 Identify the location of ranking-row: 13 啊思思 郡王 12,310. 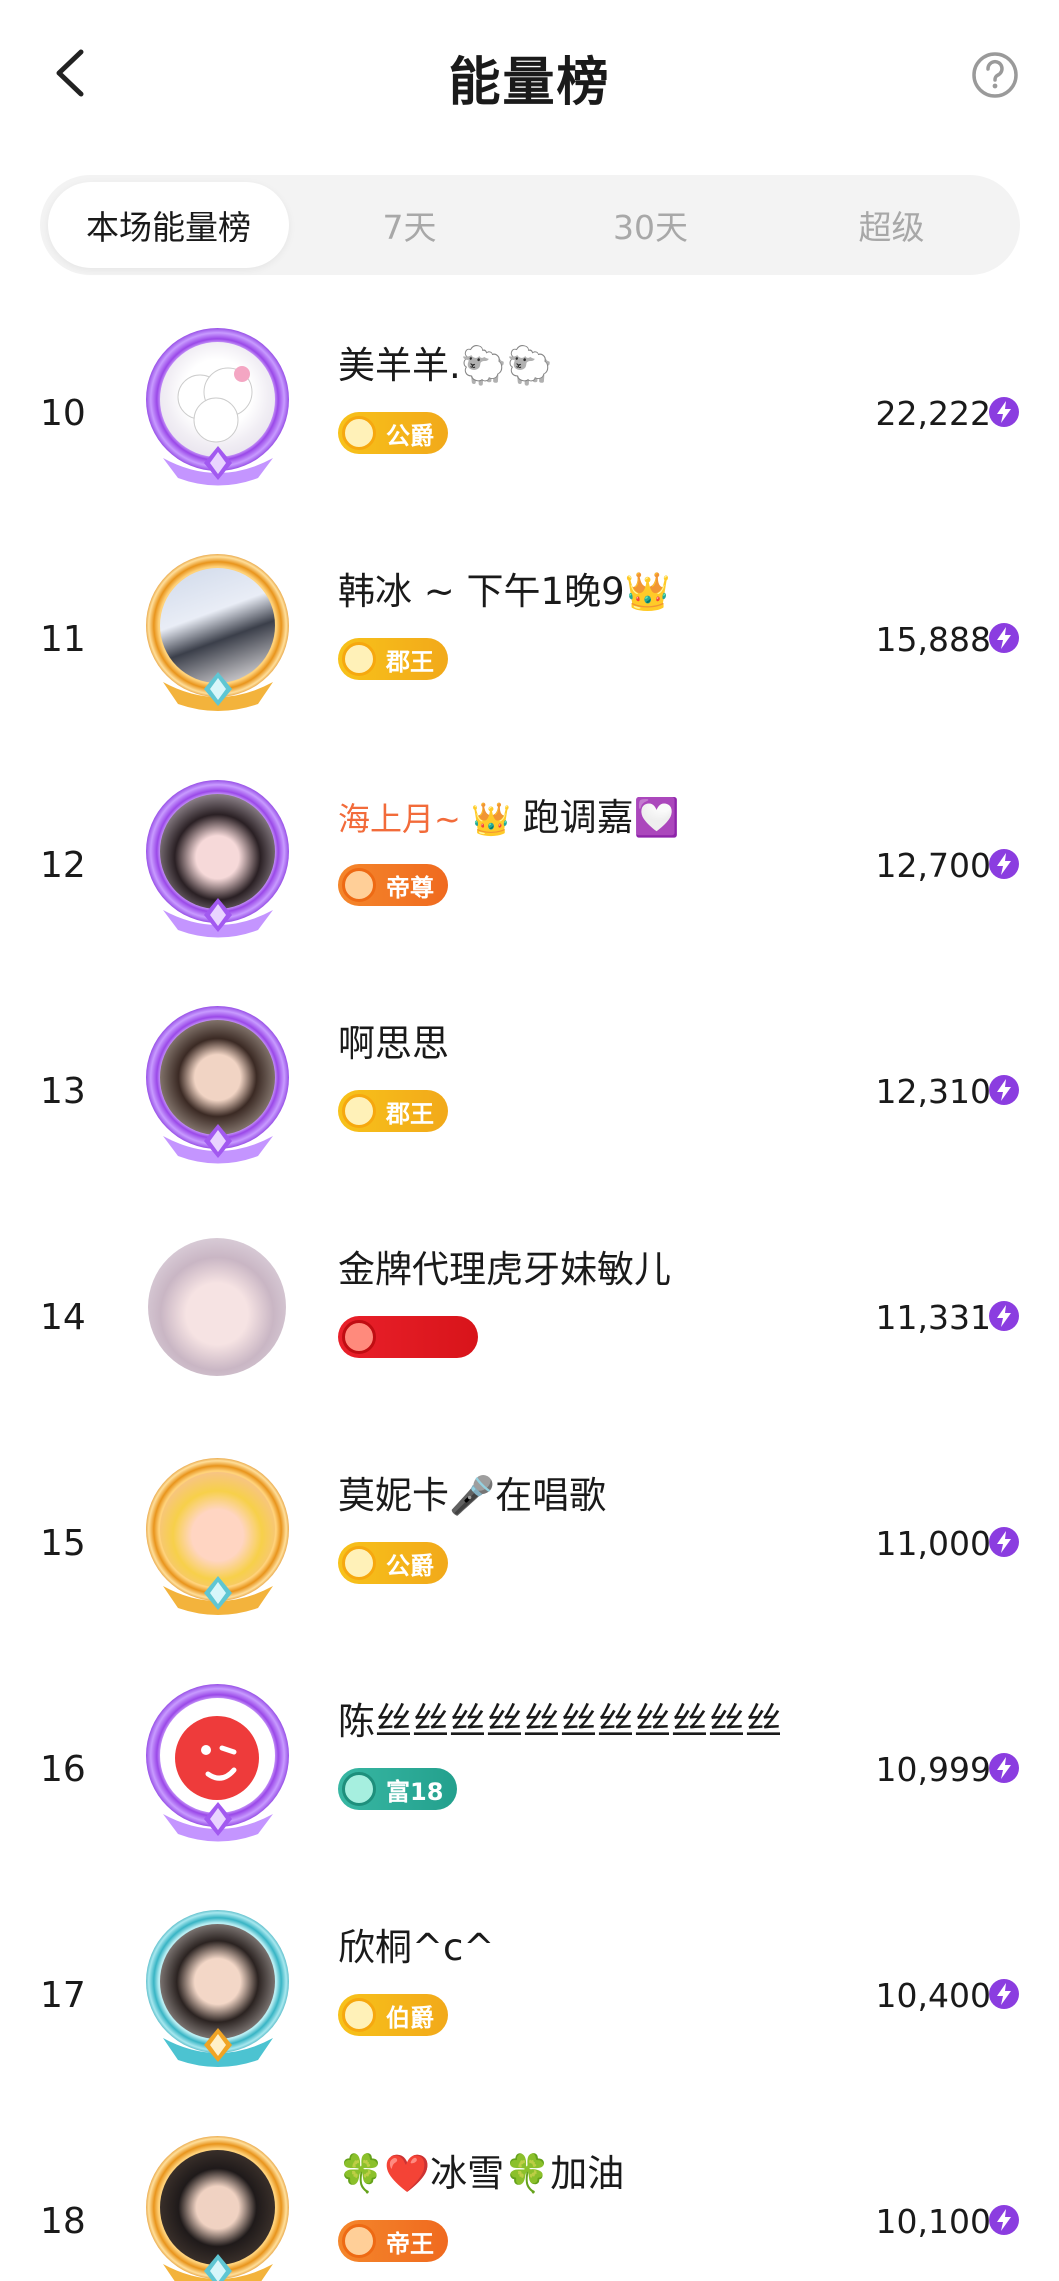
(529, 1091).